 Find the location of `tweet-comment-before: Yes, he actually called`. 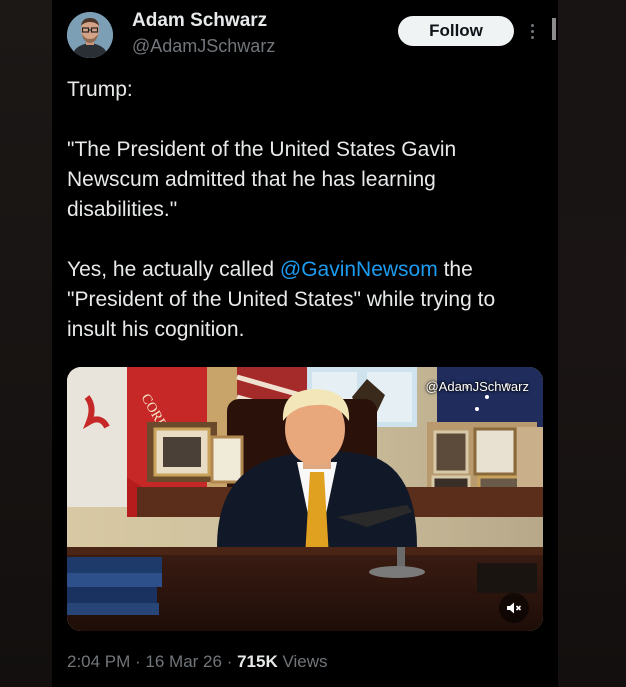

tweet-comment-before: Yes, he actually called is located at coordinates (173, 269).